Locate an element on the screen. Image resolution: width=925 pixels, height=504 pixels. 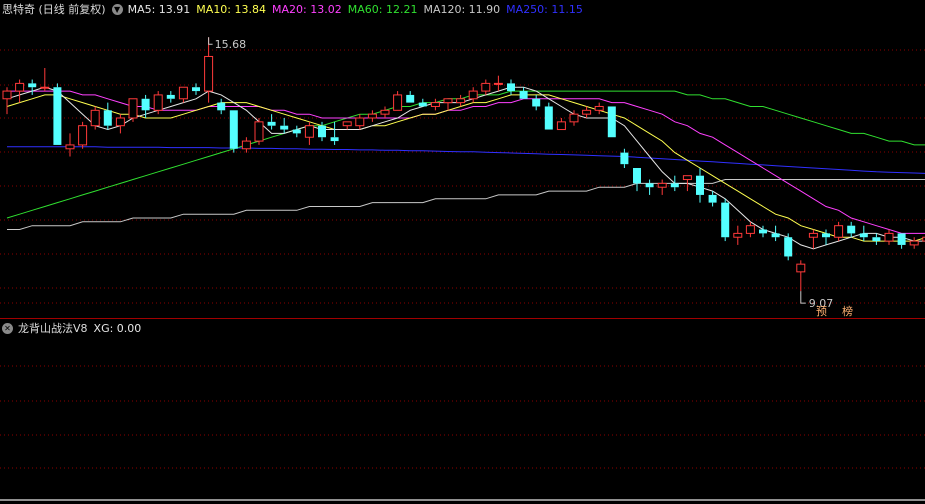
ma10-label: MA10: 13.84 is located at coordinates (231, 9).